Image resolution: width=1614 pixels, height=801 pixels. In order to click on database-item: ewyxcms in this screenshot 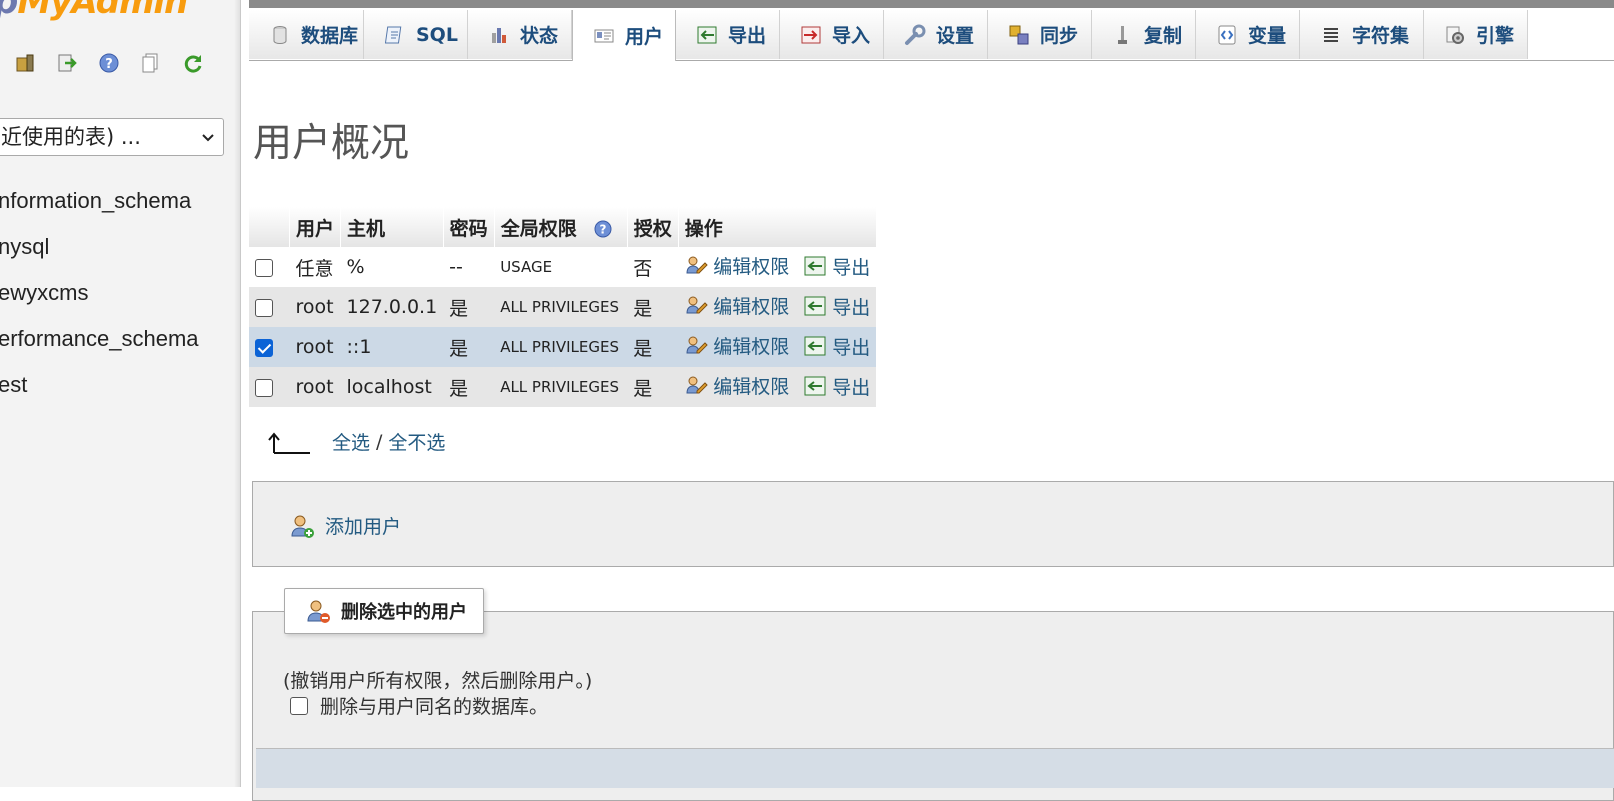, I will do `click(99, 295)`.